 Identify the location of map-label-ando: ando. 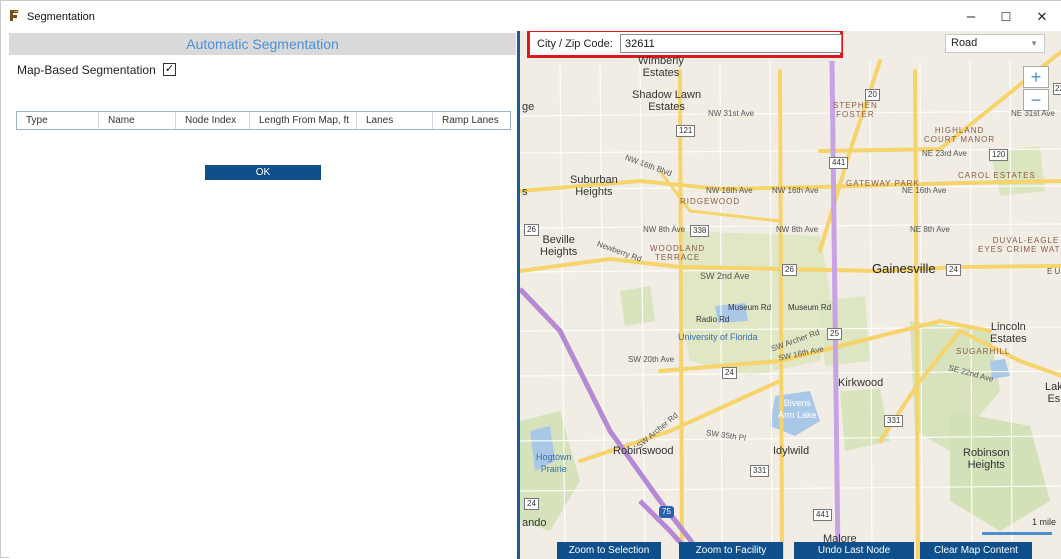
(534, 523).